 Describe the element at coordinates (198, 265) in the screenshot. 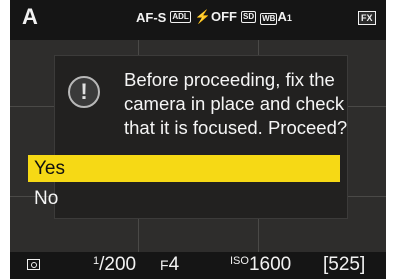

I see `bottom-info-bar: 1/200 F4 ISO1600 [525]` at that location.